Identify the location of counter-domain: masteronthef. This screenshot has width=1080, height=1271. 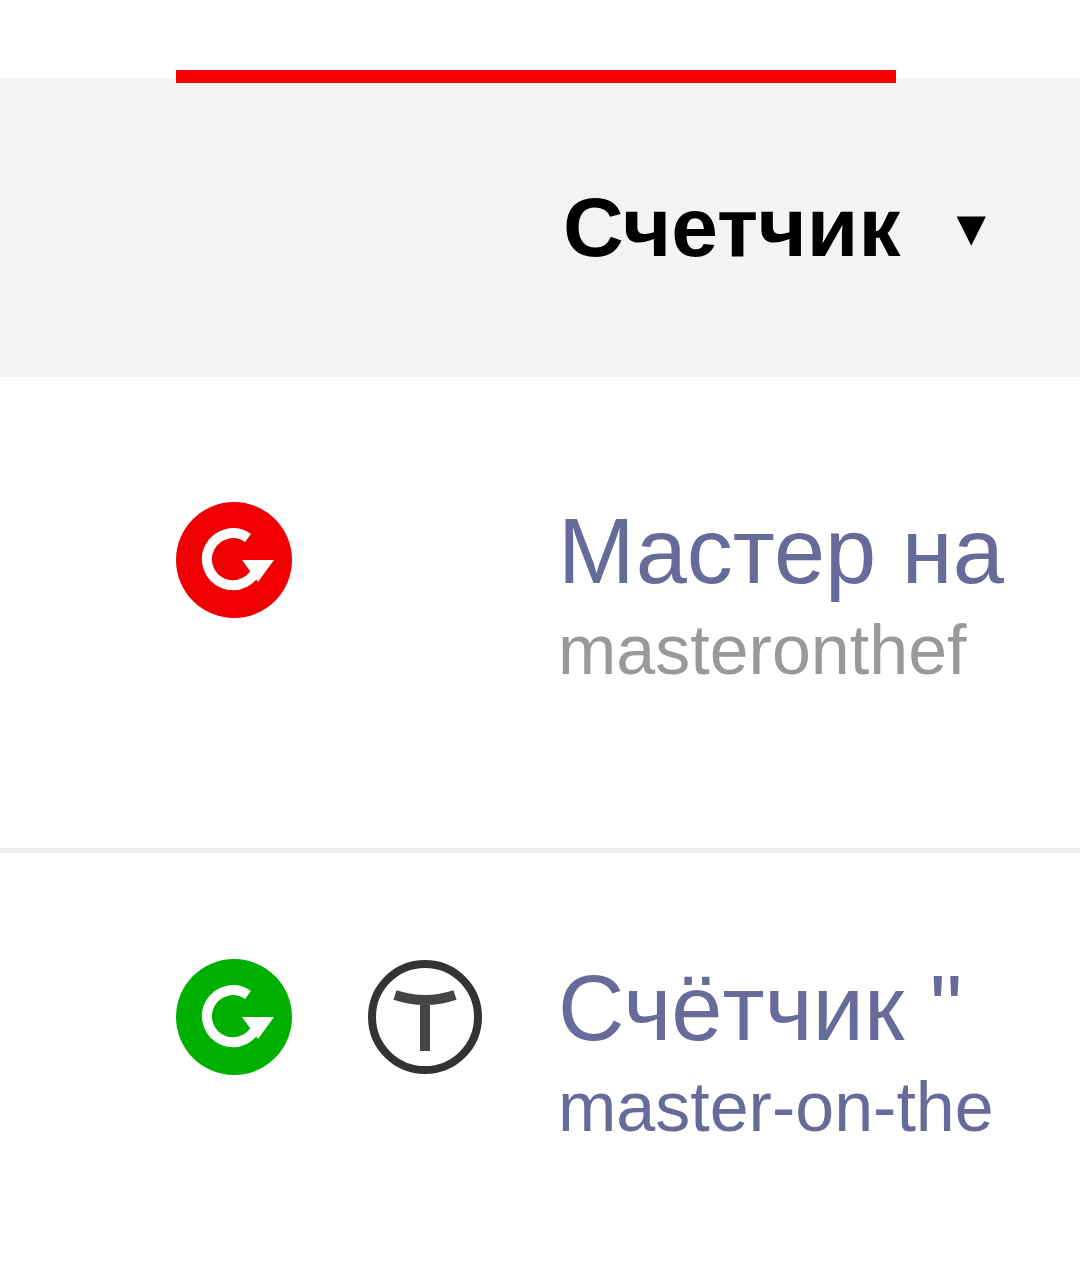
(763, 650).